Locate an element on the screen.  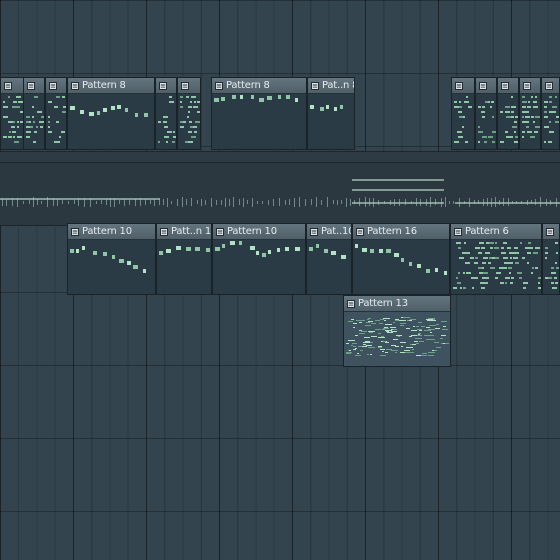
pattern-clip: ≡ Pattern 16 is located at coordinates (401, 259).